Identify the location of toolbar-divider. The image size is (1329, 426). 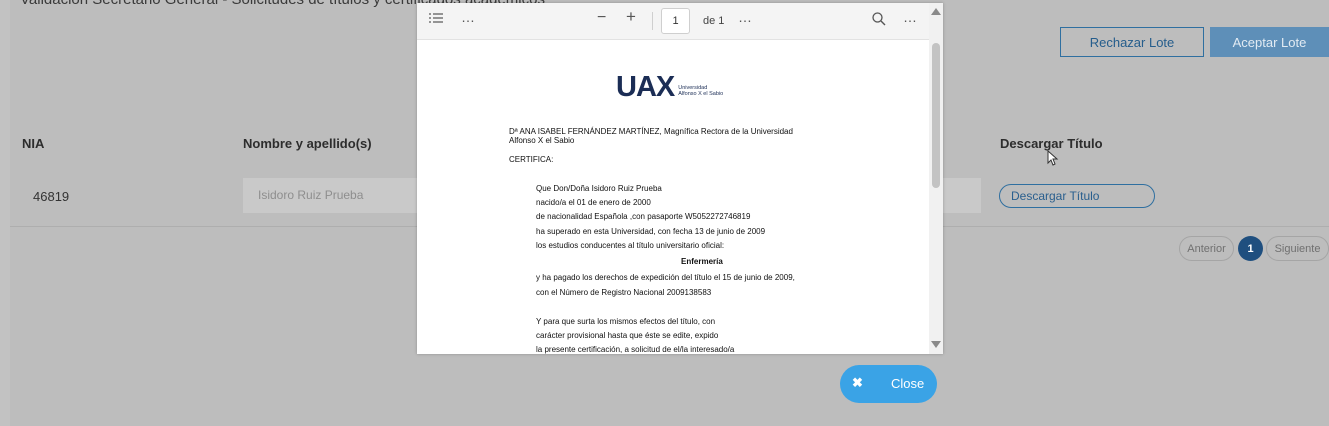
(652, 21).